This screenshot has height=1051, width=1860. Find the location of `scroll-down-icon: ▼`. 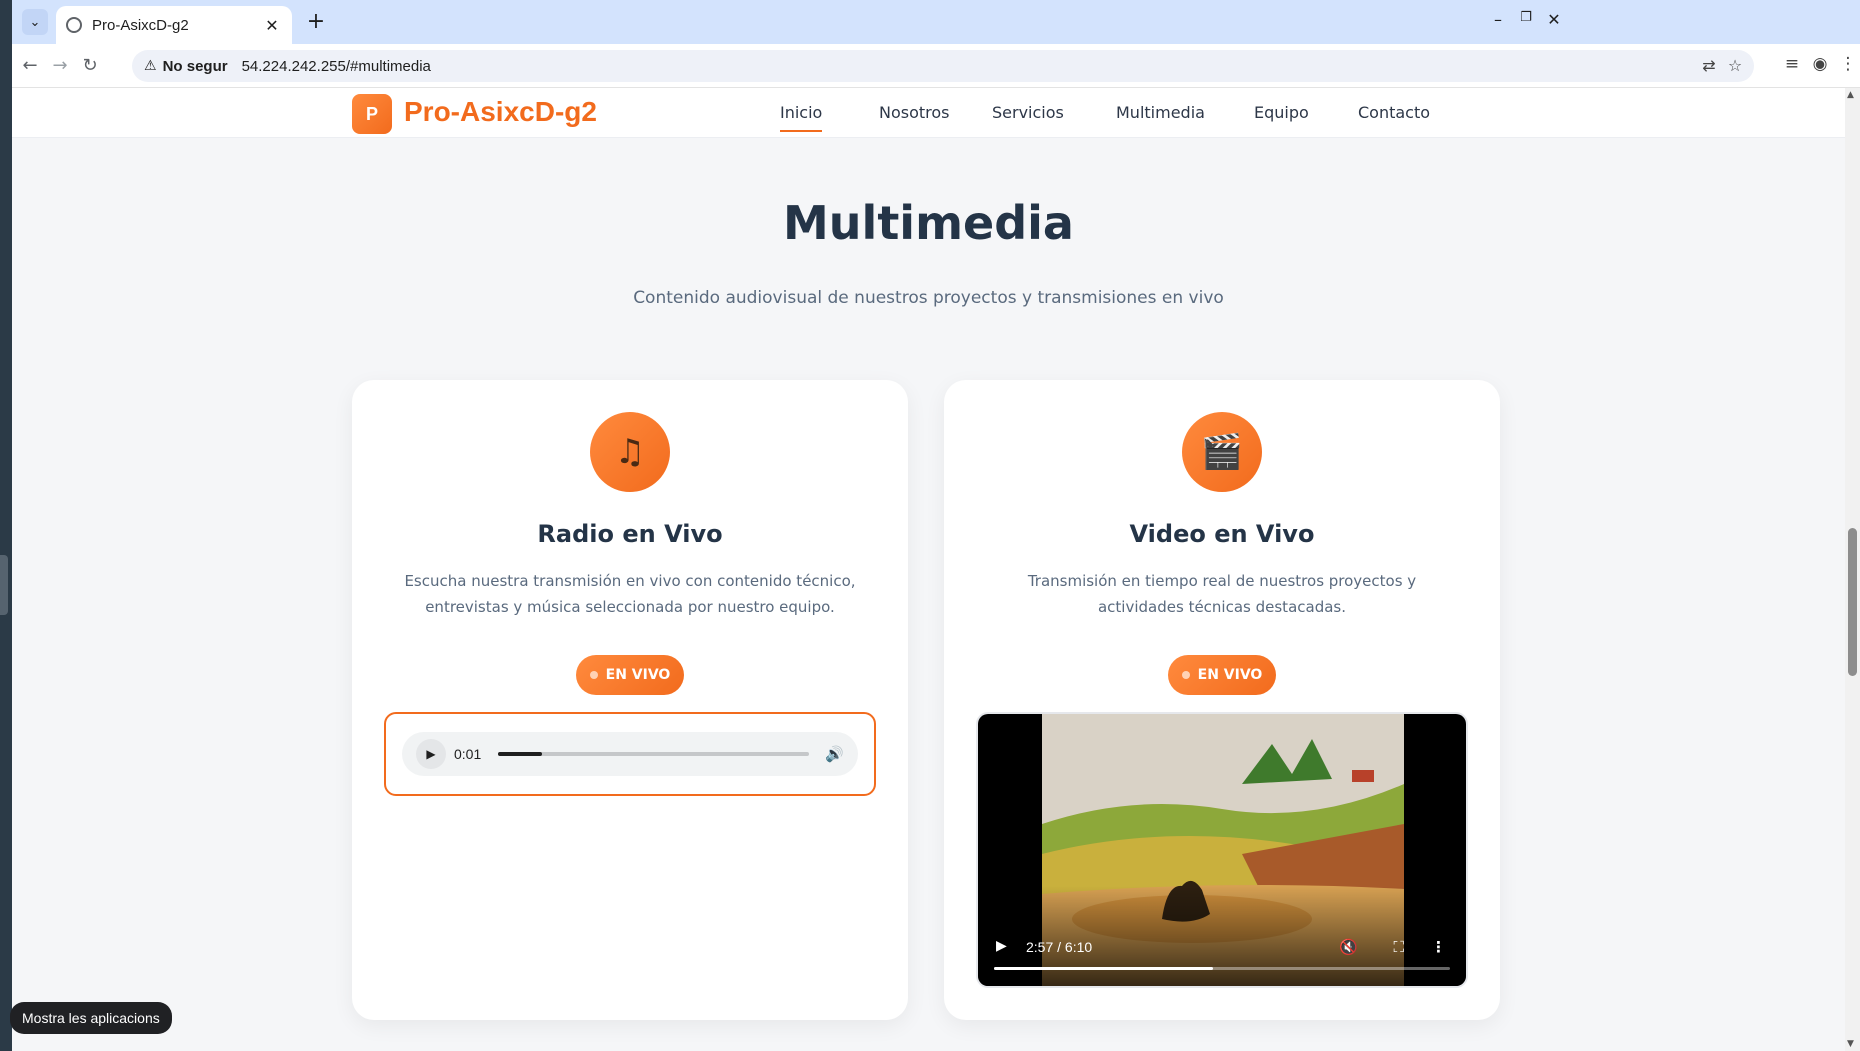

scroll-down-icon: ▼ is located at coordinates (1850, 1044).